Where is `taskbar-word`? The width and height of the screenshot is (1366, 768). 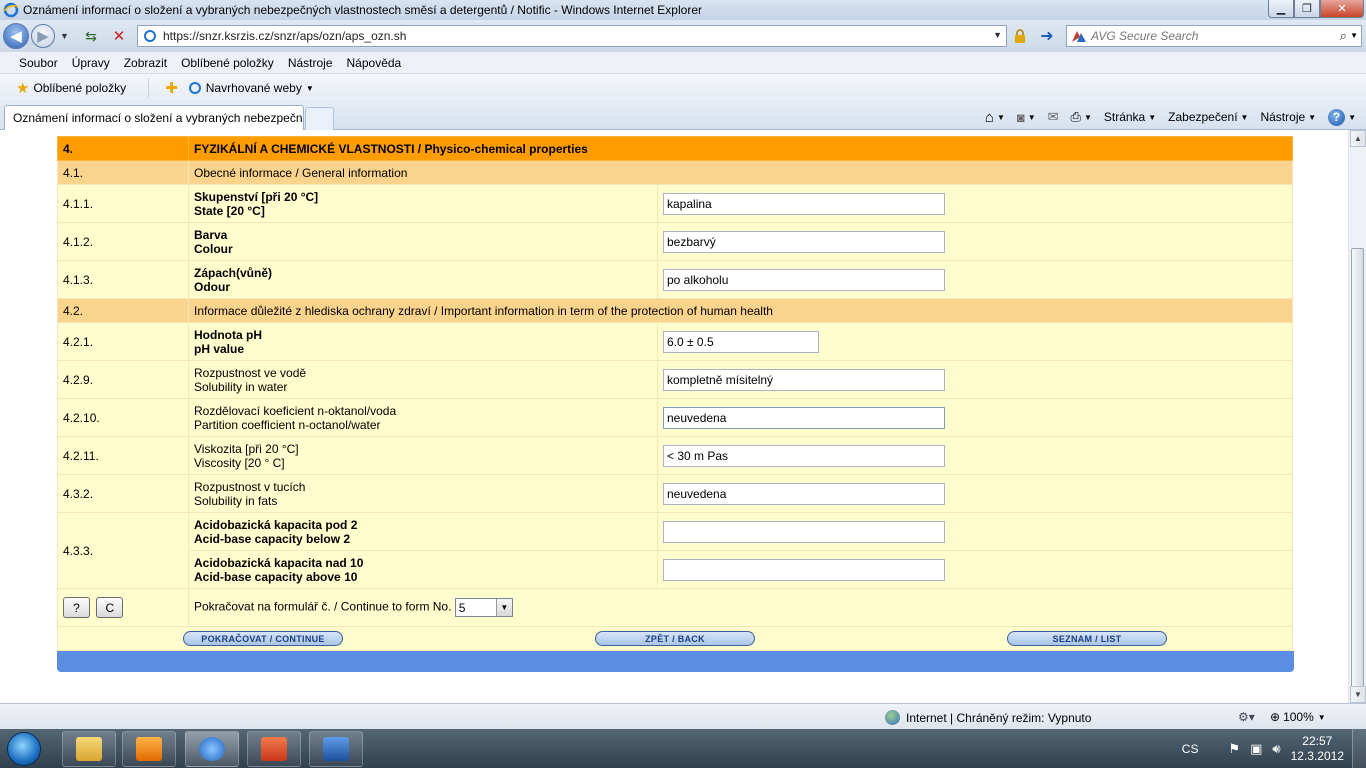 taskbar-word is located at coordinates (336, 749).